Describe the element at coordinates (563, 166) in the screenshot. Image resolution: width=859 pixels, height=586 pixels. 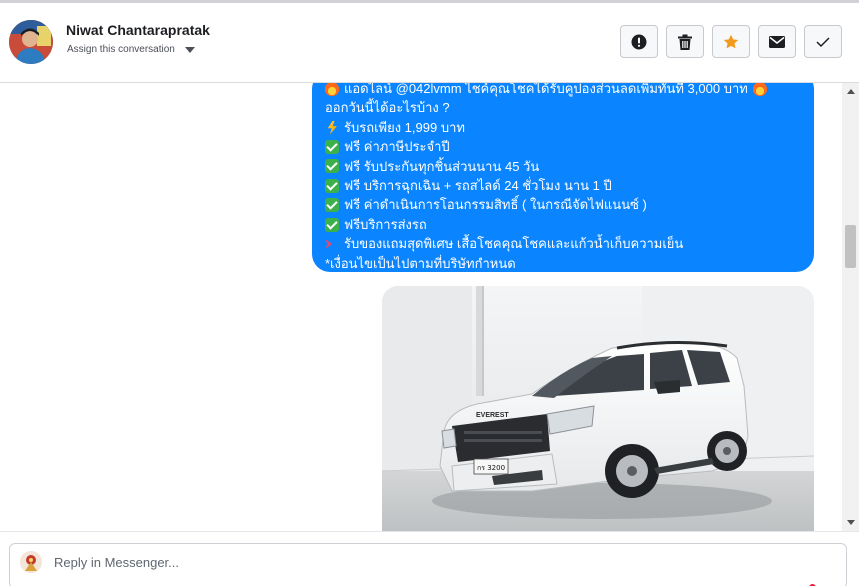
I see `message-line: ฟรี รับประกันทุกชิ้นส่วนนาน 45 วัน` at that location.